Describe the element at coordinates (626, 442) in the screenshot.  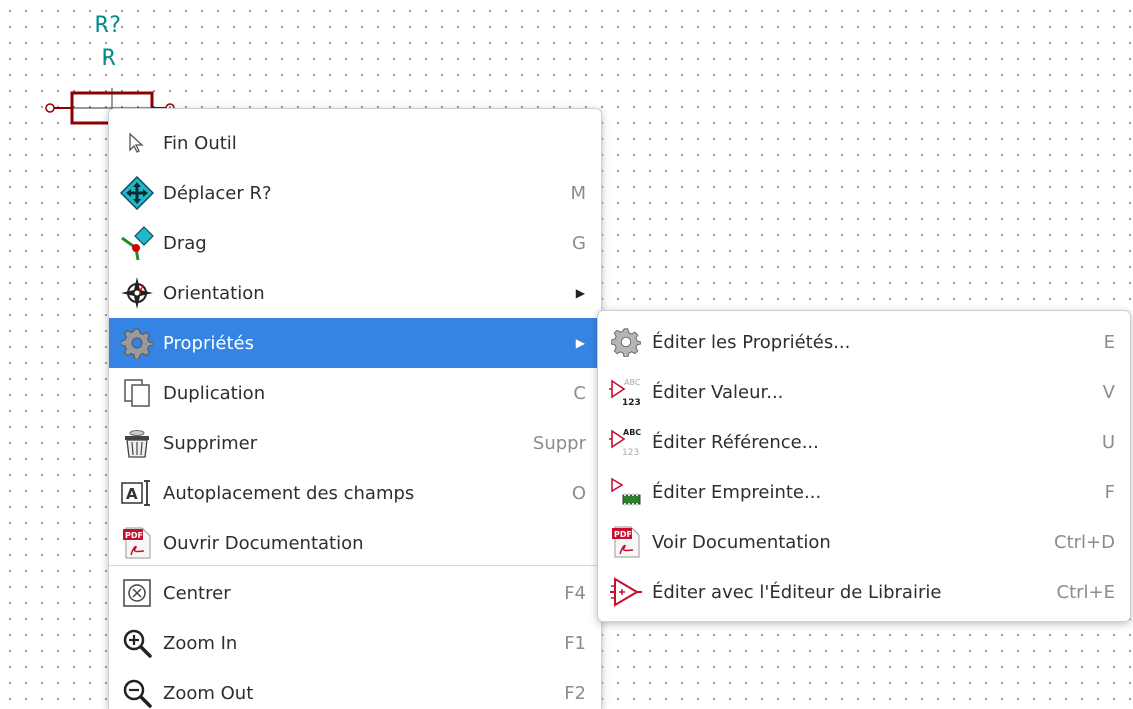
I see `edit-reference-icon: ABC 123` at that location.